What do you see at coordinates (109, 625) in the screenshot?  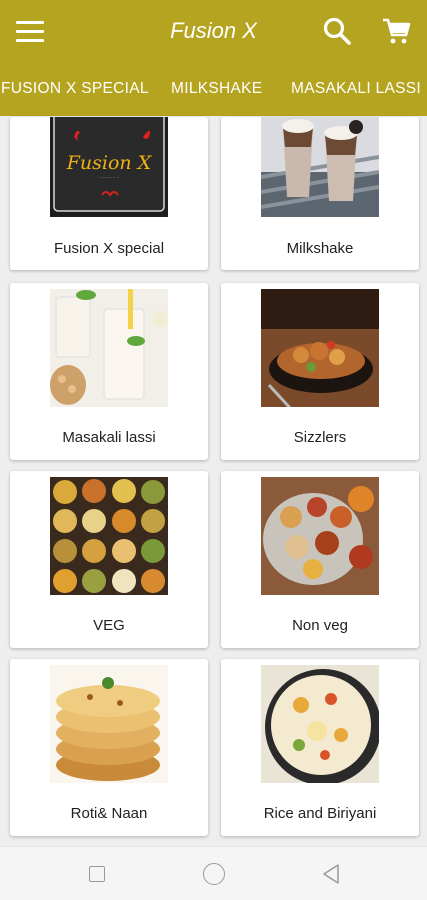 I see `category-label: VEG` at bounding box center [109, 625].